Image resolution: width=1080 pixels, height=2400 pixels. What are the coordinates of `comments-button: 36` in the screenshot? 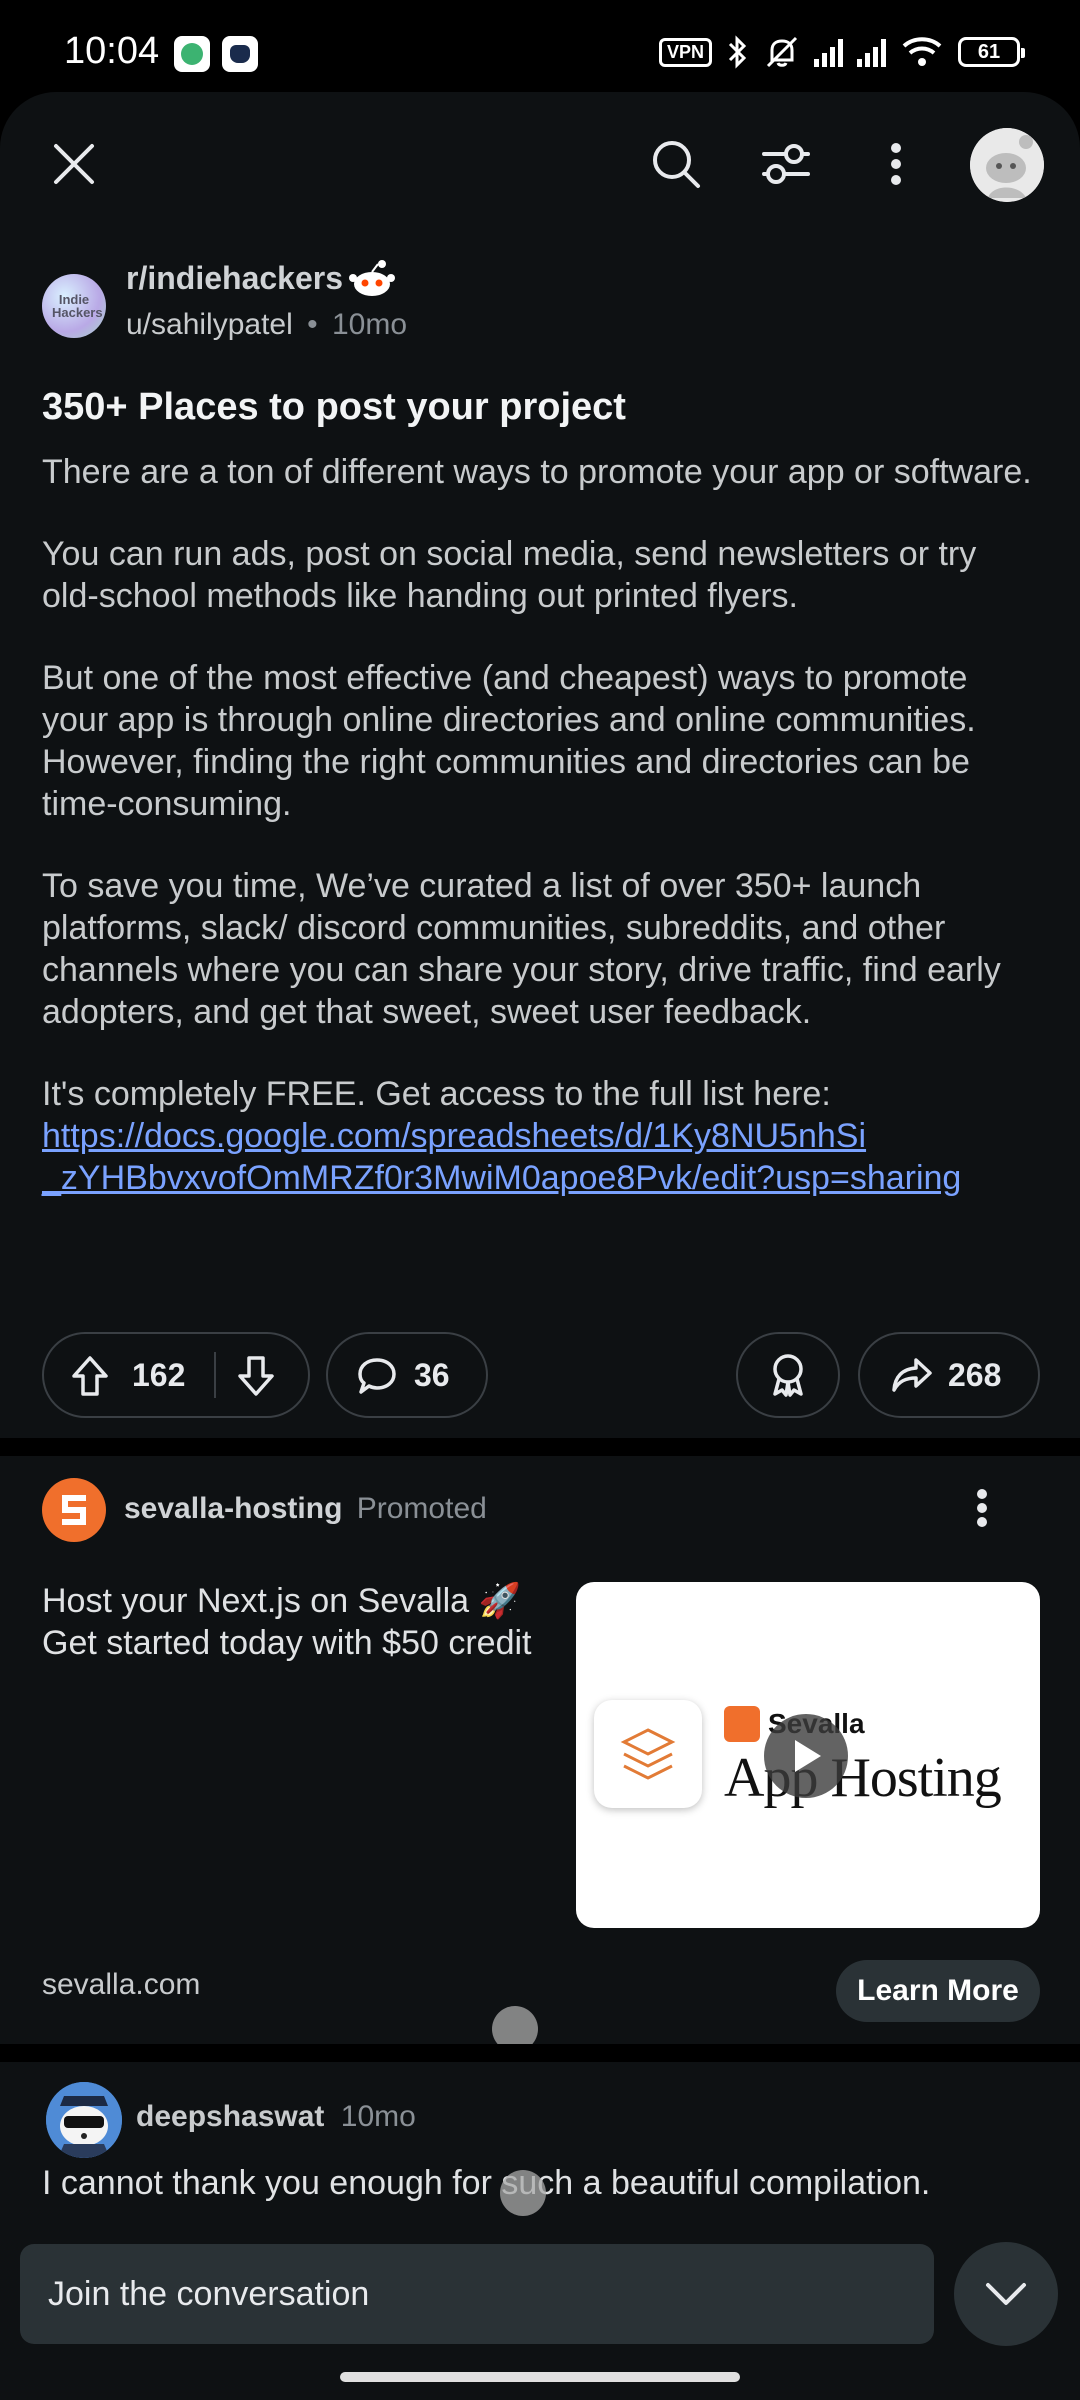 It's located at (407, 1375).